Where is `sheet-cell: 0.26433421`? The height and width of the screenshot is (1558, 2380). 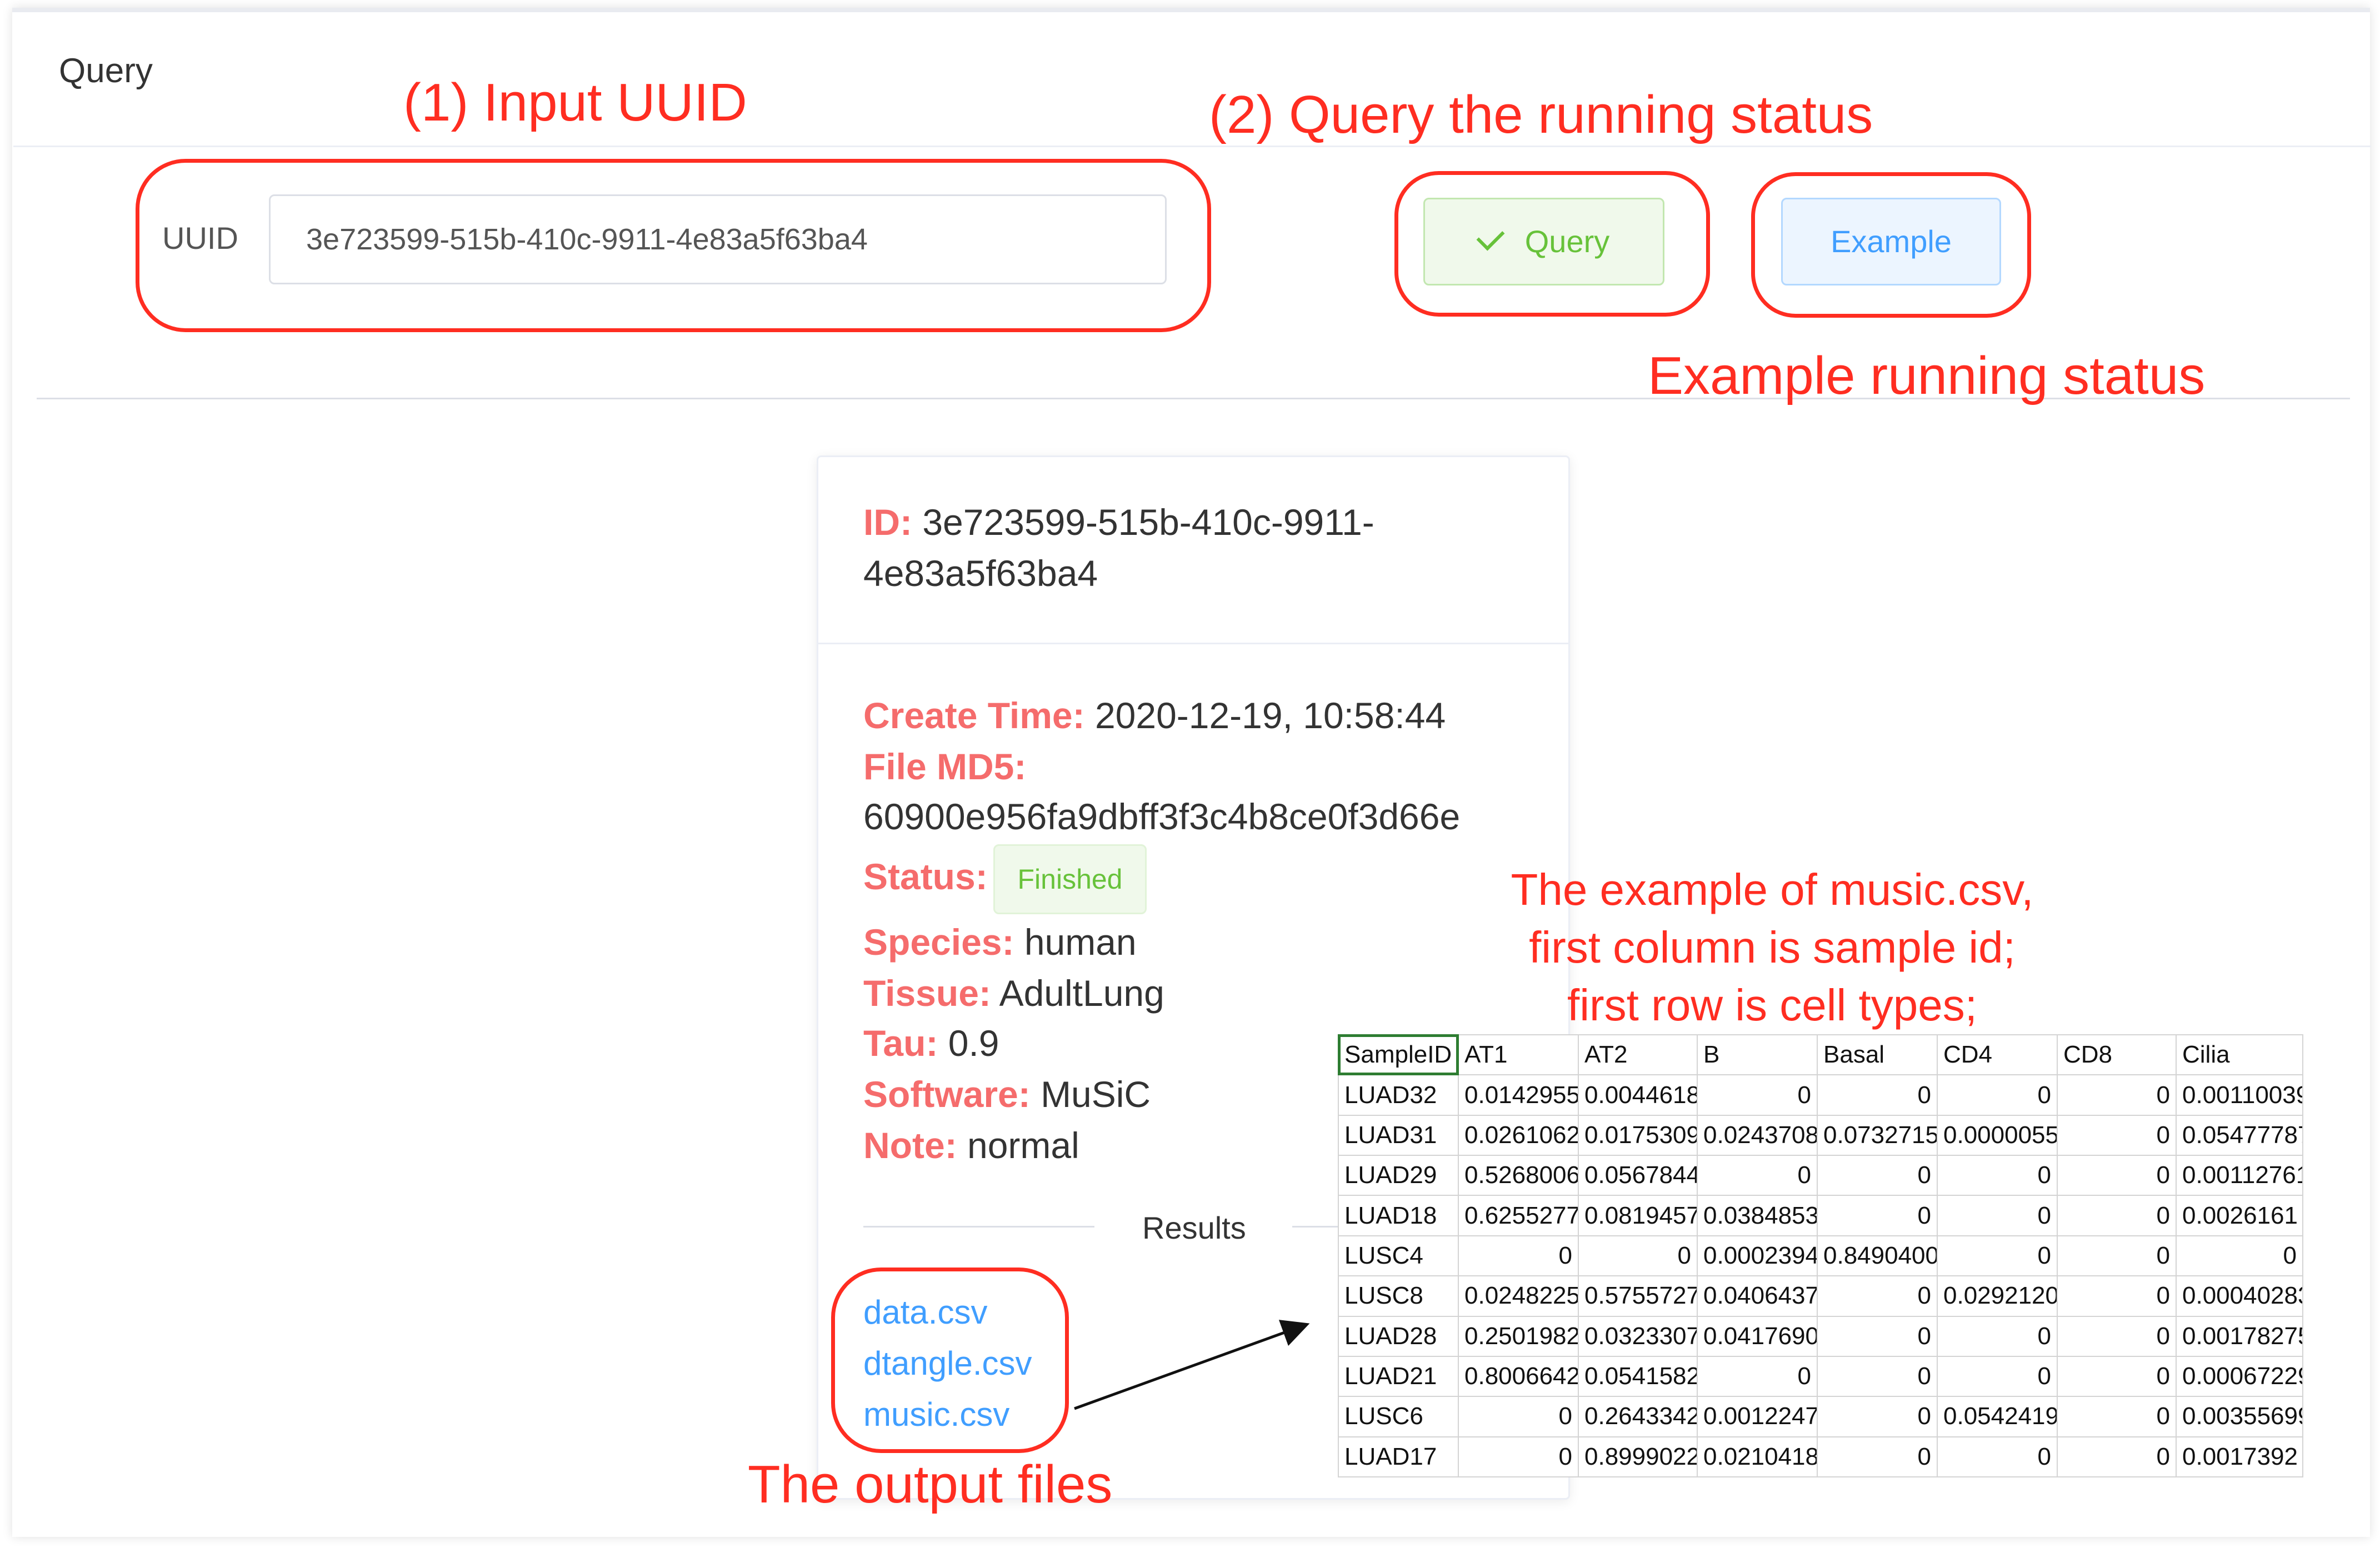
sheet-cell: 0.26433421 is located at coordinates (1638, 1416).